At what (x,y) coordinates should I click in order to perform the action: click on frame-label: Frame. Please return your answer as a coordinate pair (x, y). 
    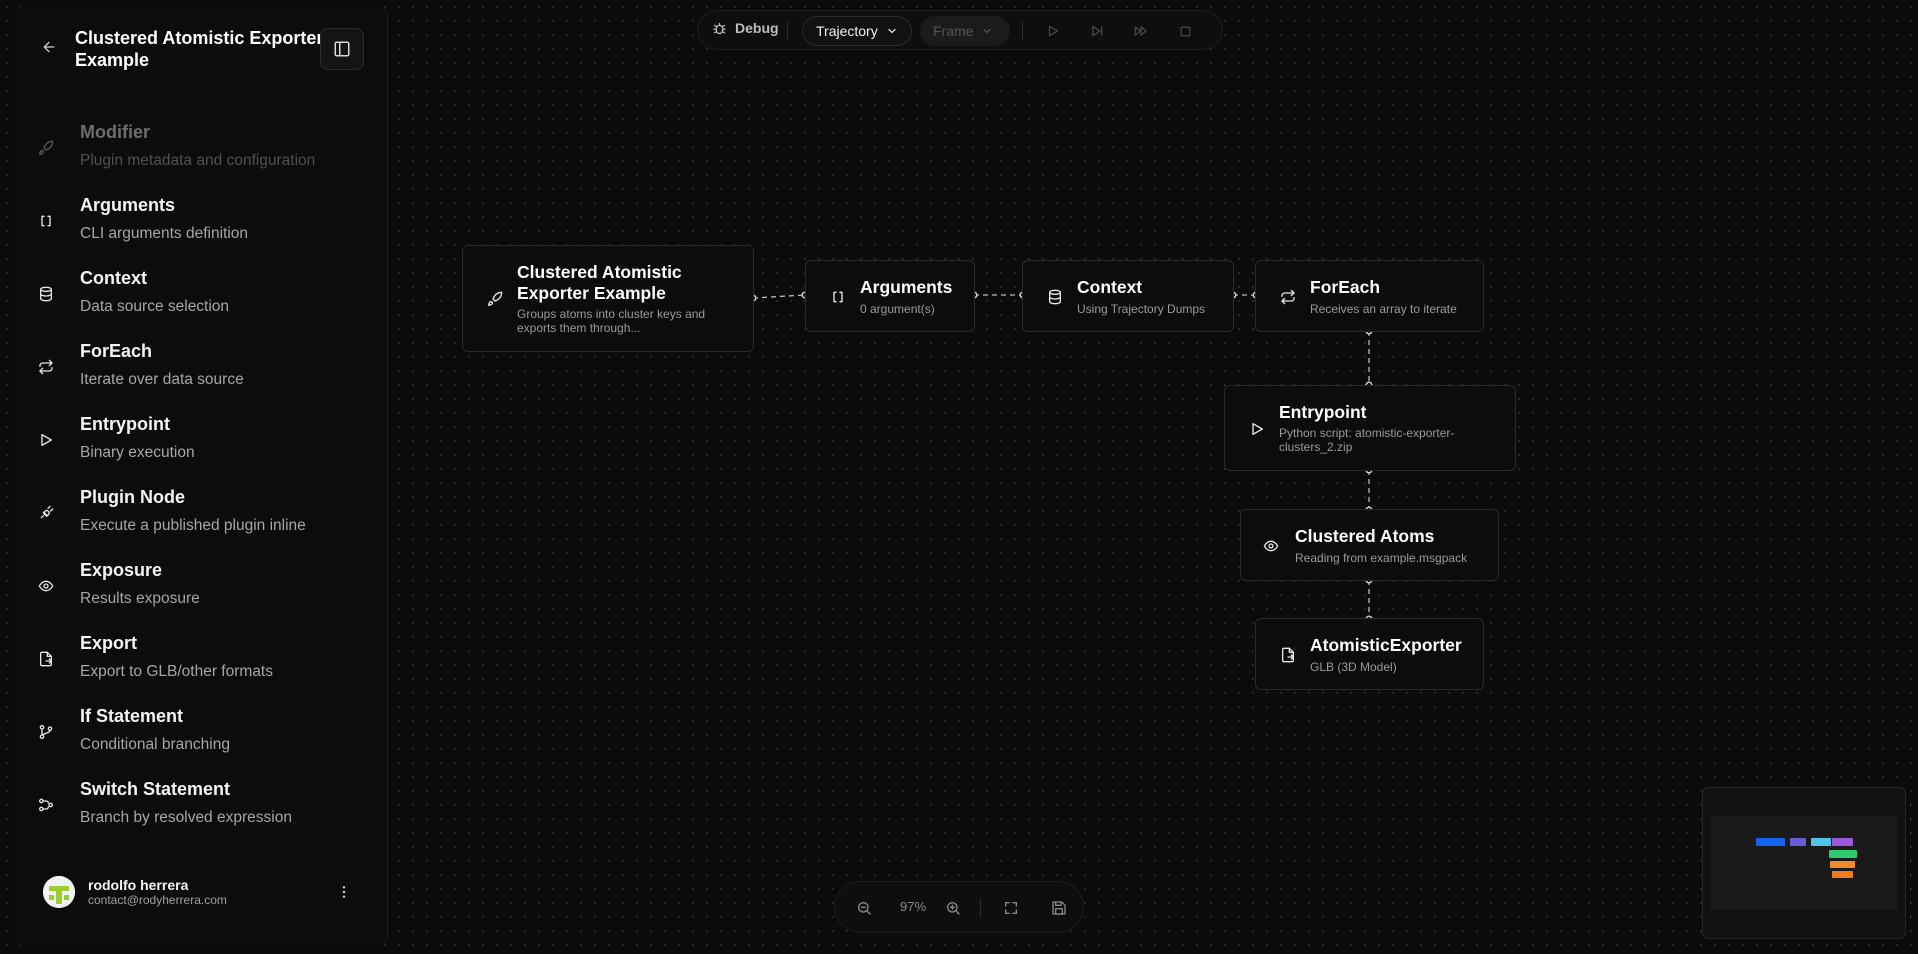
    Looking at the image, I should click on (953, 31).